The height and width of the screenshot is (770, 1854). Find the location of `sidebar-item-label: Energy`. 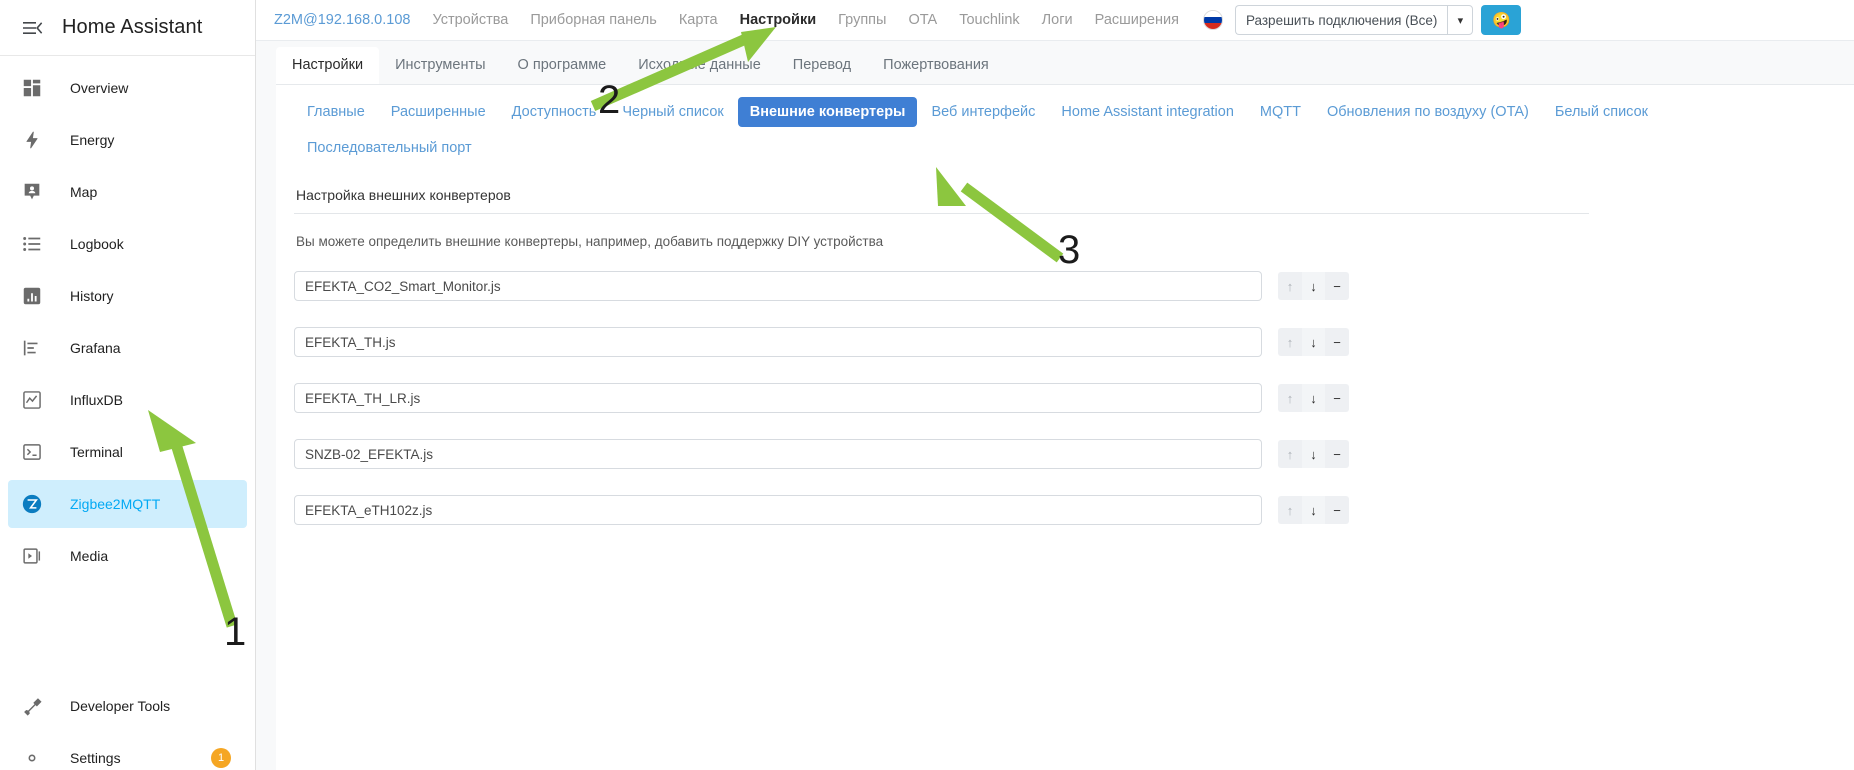

sidebar-item-label: Energy is located at coordinates (92, 140).